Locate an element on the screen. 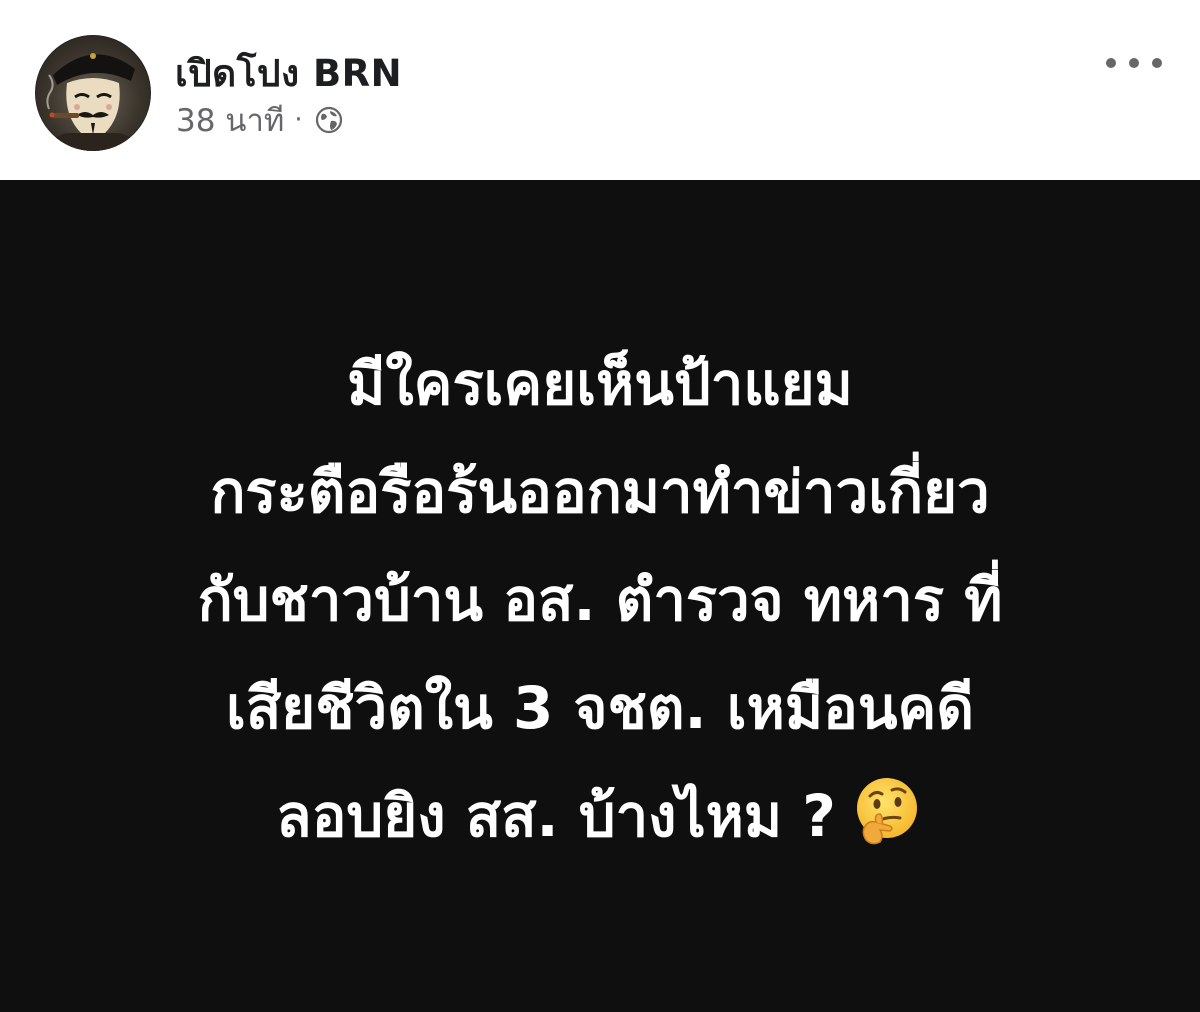 This screenshot has height=1012, width=1200. avatar-mask-icon is located at coordinates (93, 102).